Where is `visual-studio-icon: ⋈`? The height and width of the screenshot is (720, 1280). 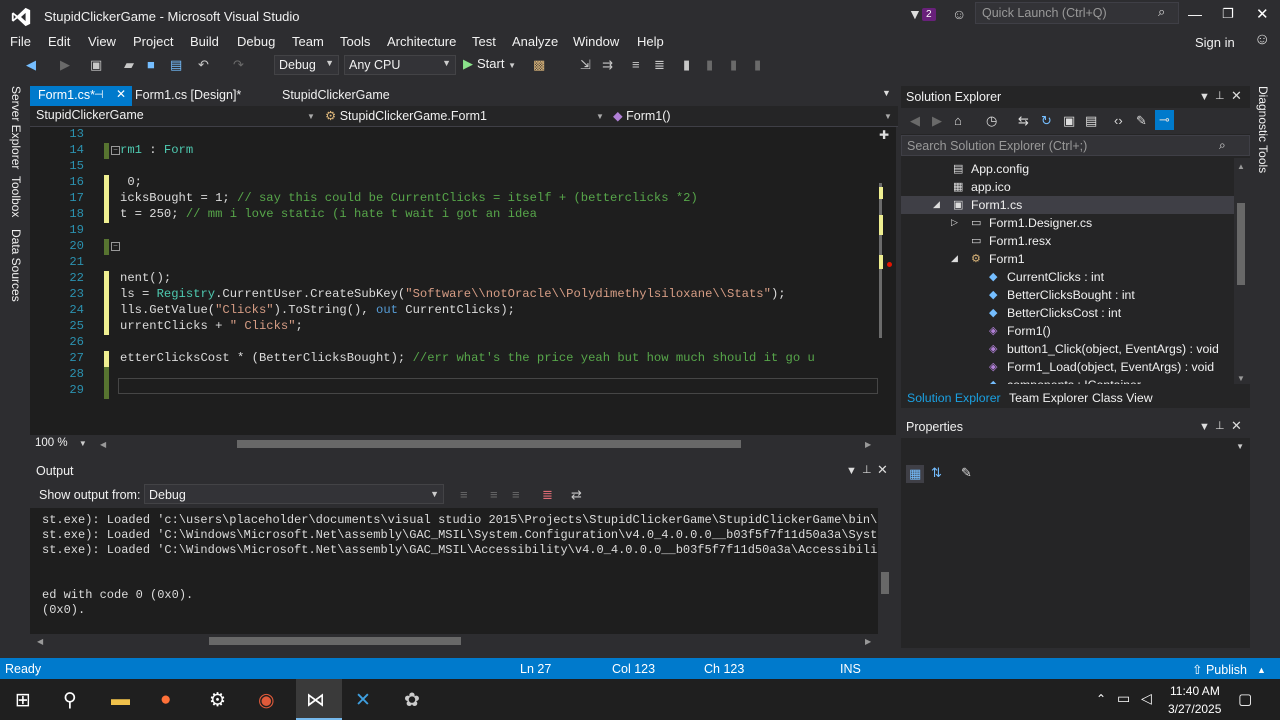 visual-studio-icon: ⋈ is located at coordinates (315, 700).